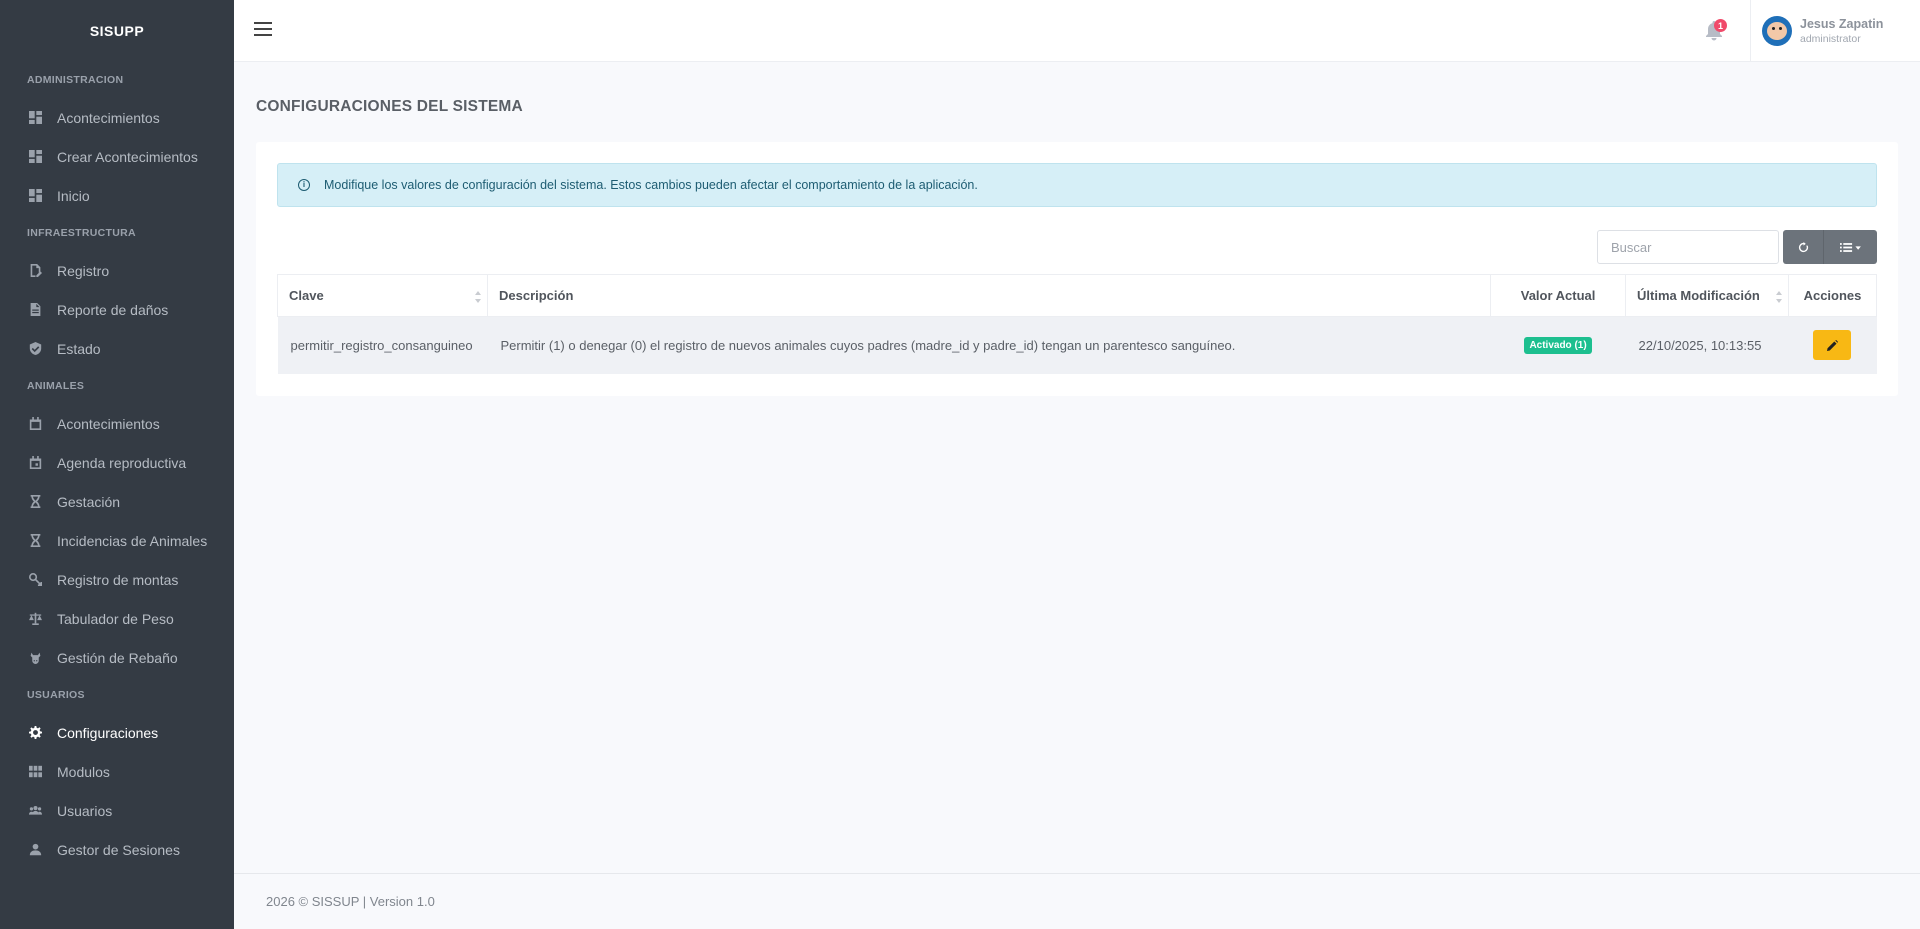 Image resolution: width=1920 pixels, height=929 pixels. Describe the element at coordinates (350, 901) in the screenshot. I see `footer-text: 2026 © SISSUP | Version 1.0` at that location.